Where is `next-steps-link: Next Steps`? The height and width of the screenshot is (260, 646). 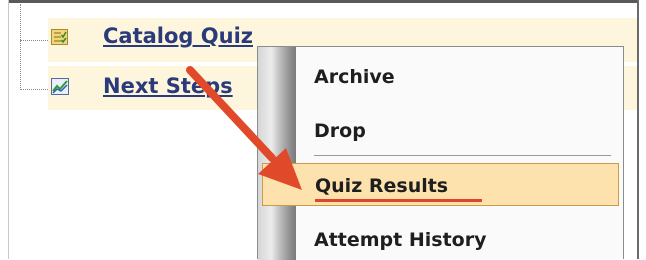 next-steps-link: Next Steps is located at coordinates (168, 86).